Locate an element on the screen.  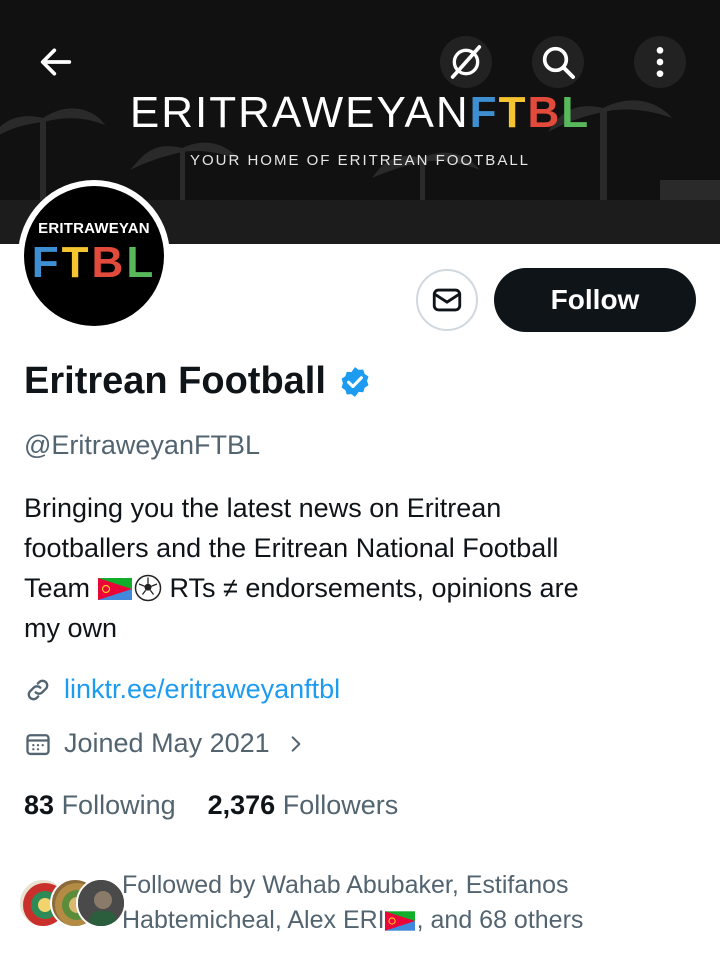
followers-stat: 2,376 Followers is located at coordinates (303, 805).